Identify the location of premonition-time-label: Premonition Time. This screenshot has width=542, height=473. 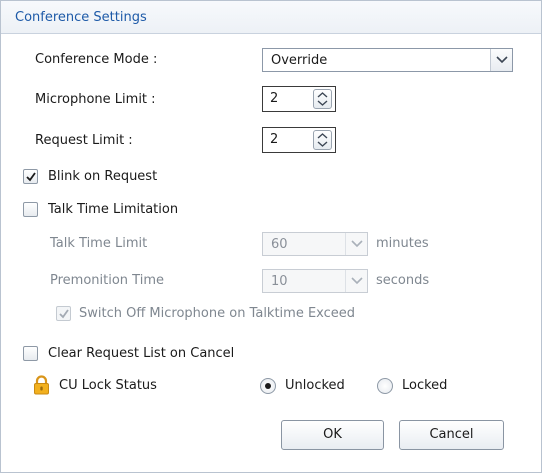
(107, 280).